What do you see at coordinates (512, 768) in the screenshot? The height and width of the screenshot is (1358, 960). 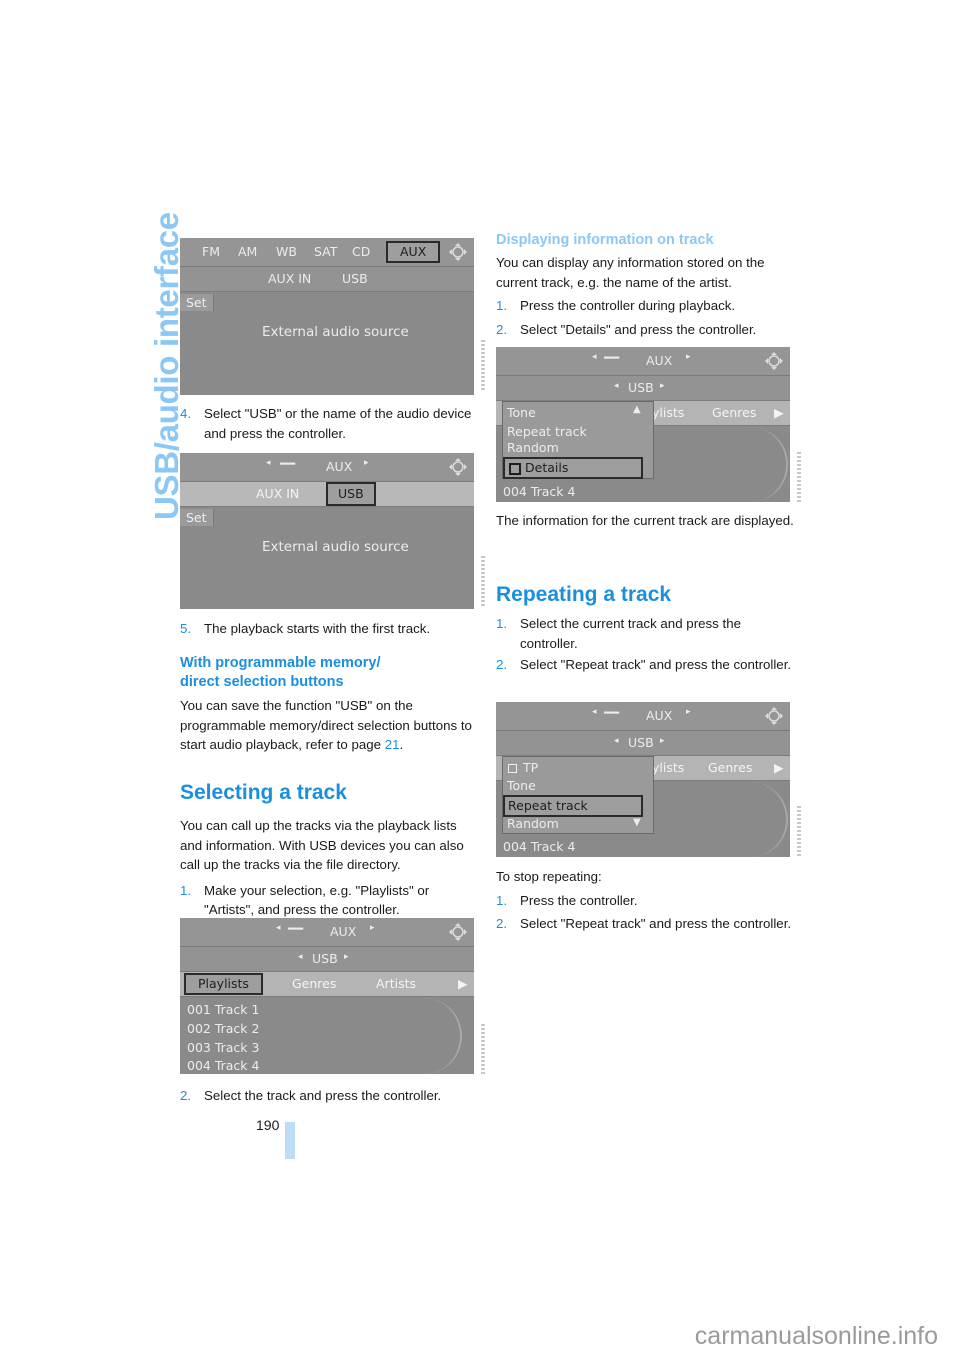 I see `tp-checkbox-icon` at bounding box center [512, 768].